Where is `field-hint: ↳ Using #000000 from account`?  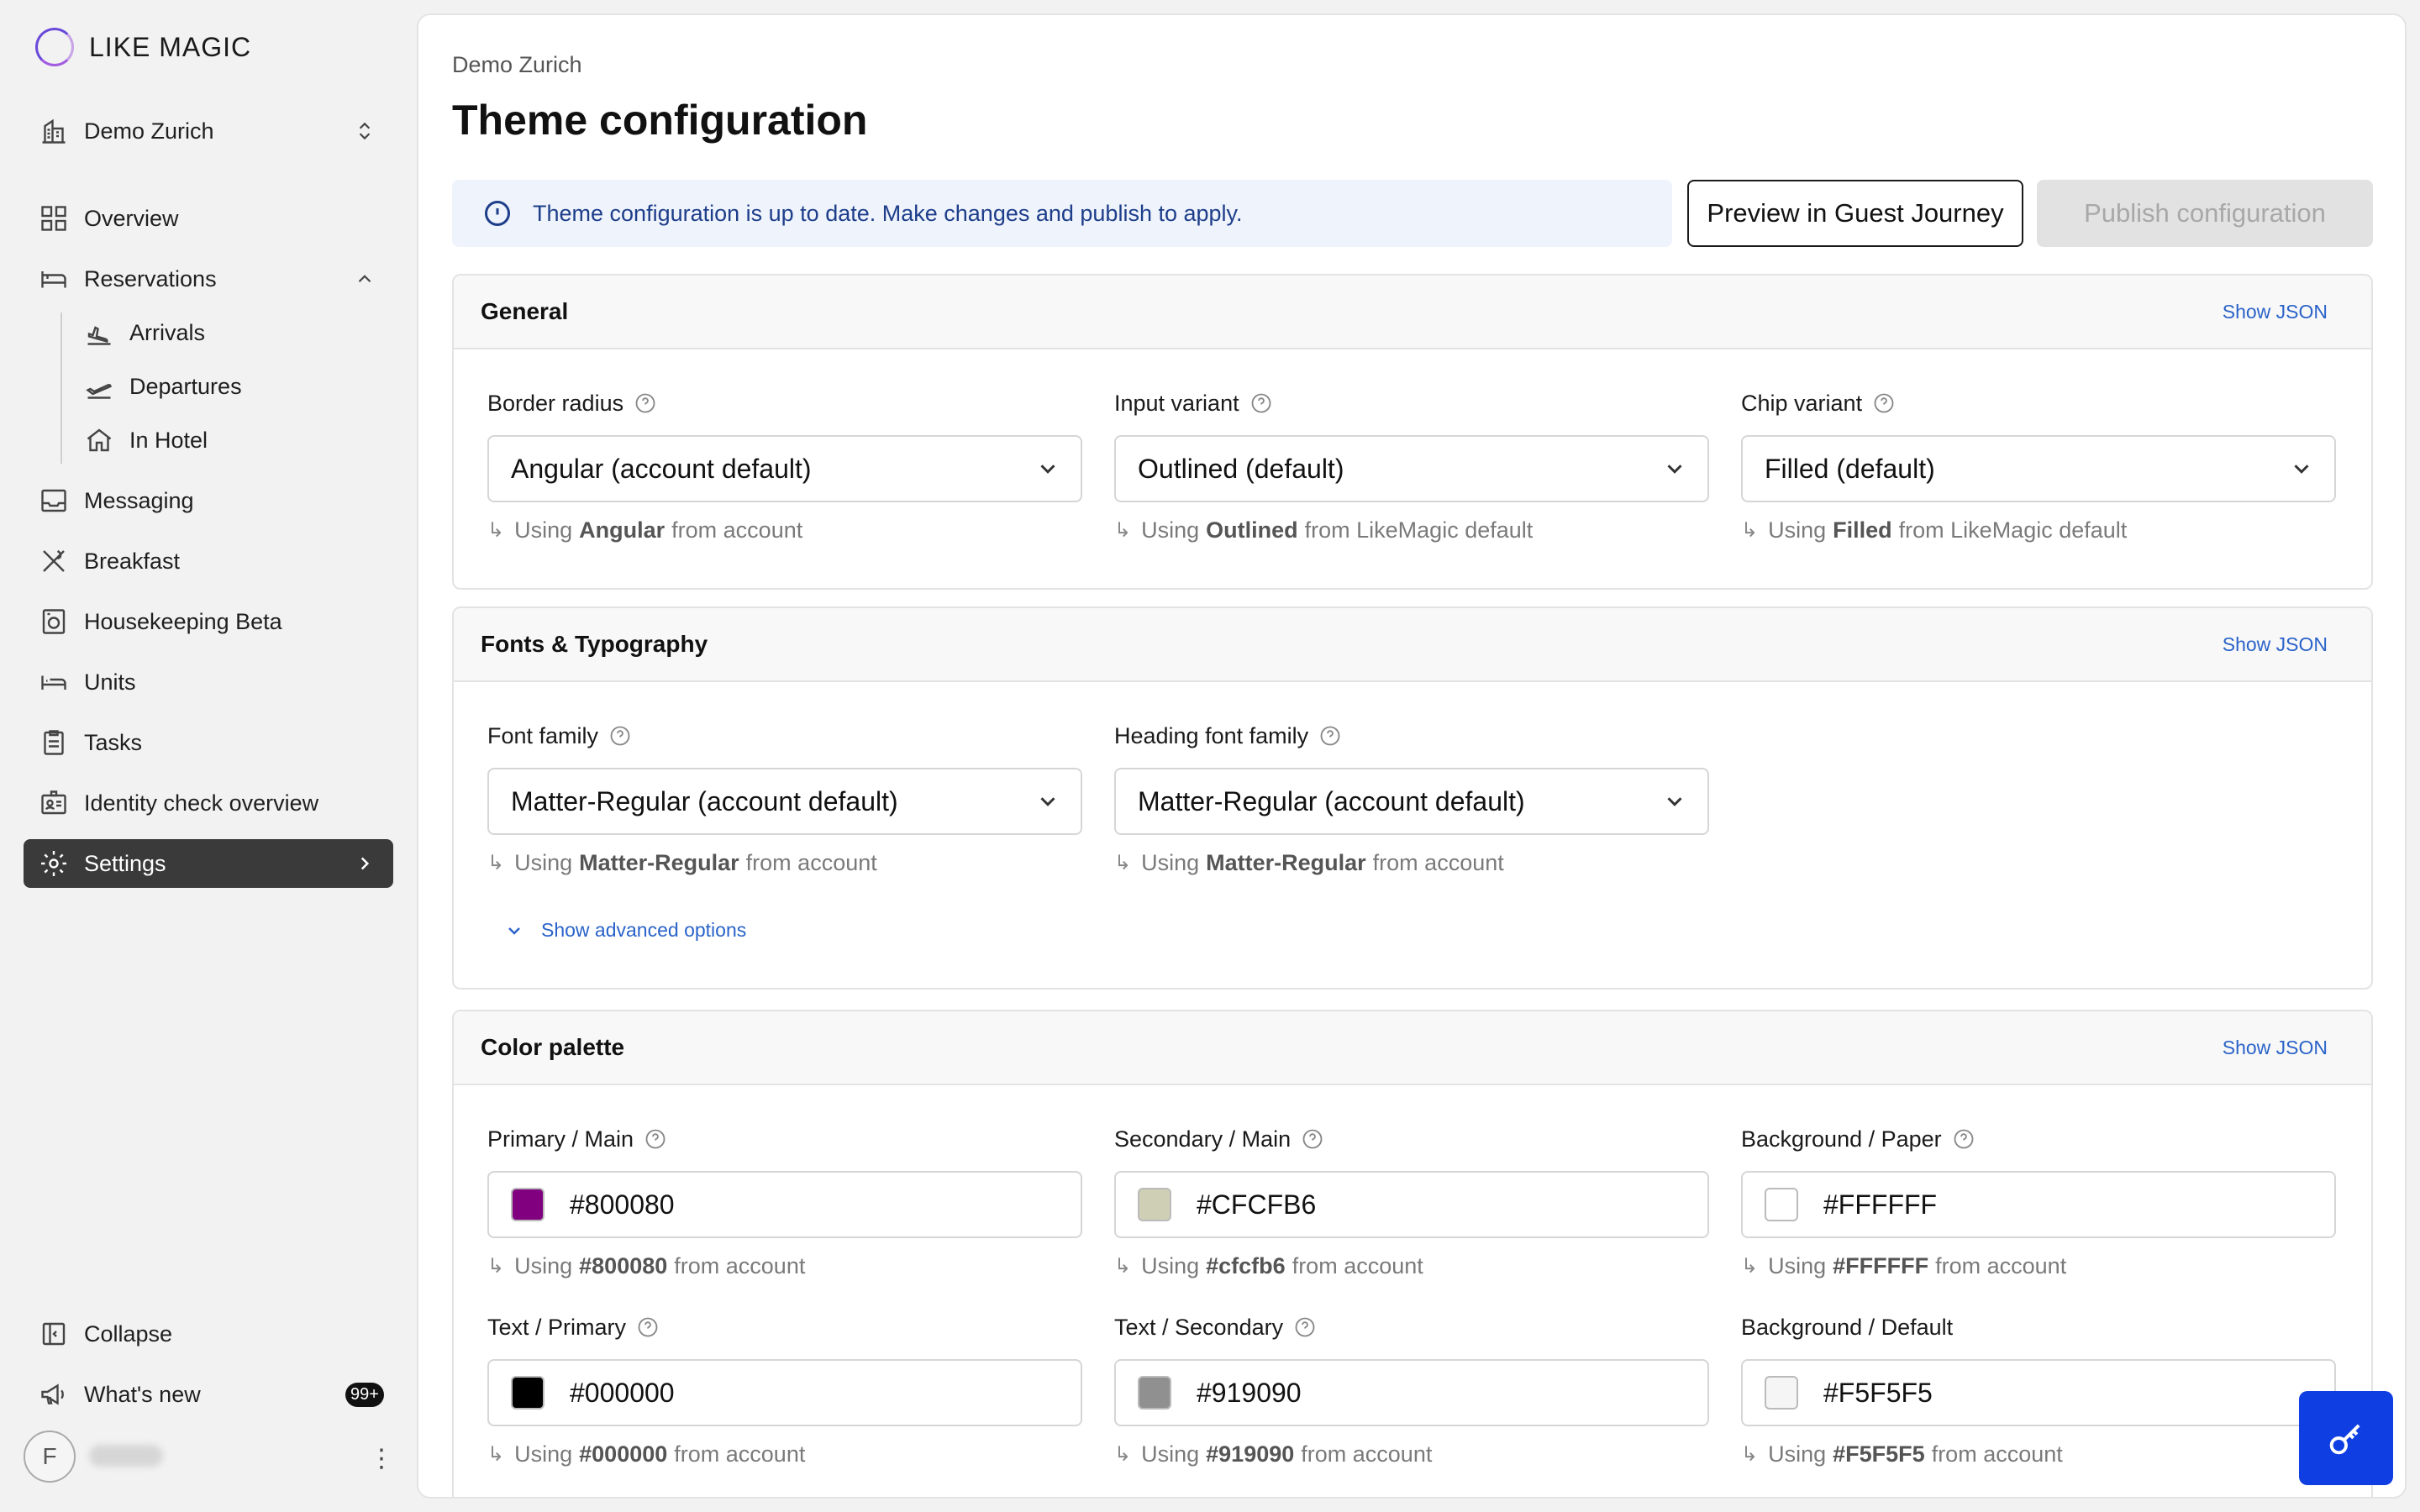
field-hint: ↳ Using #000000 from account is located at coordinates (784, 1454).